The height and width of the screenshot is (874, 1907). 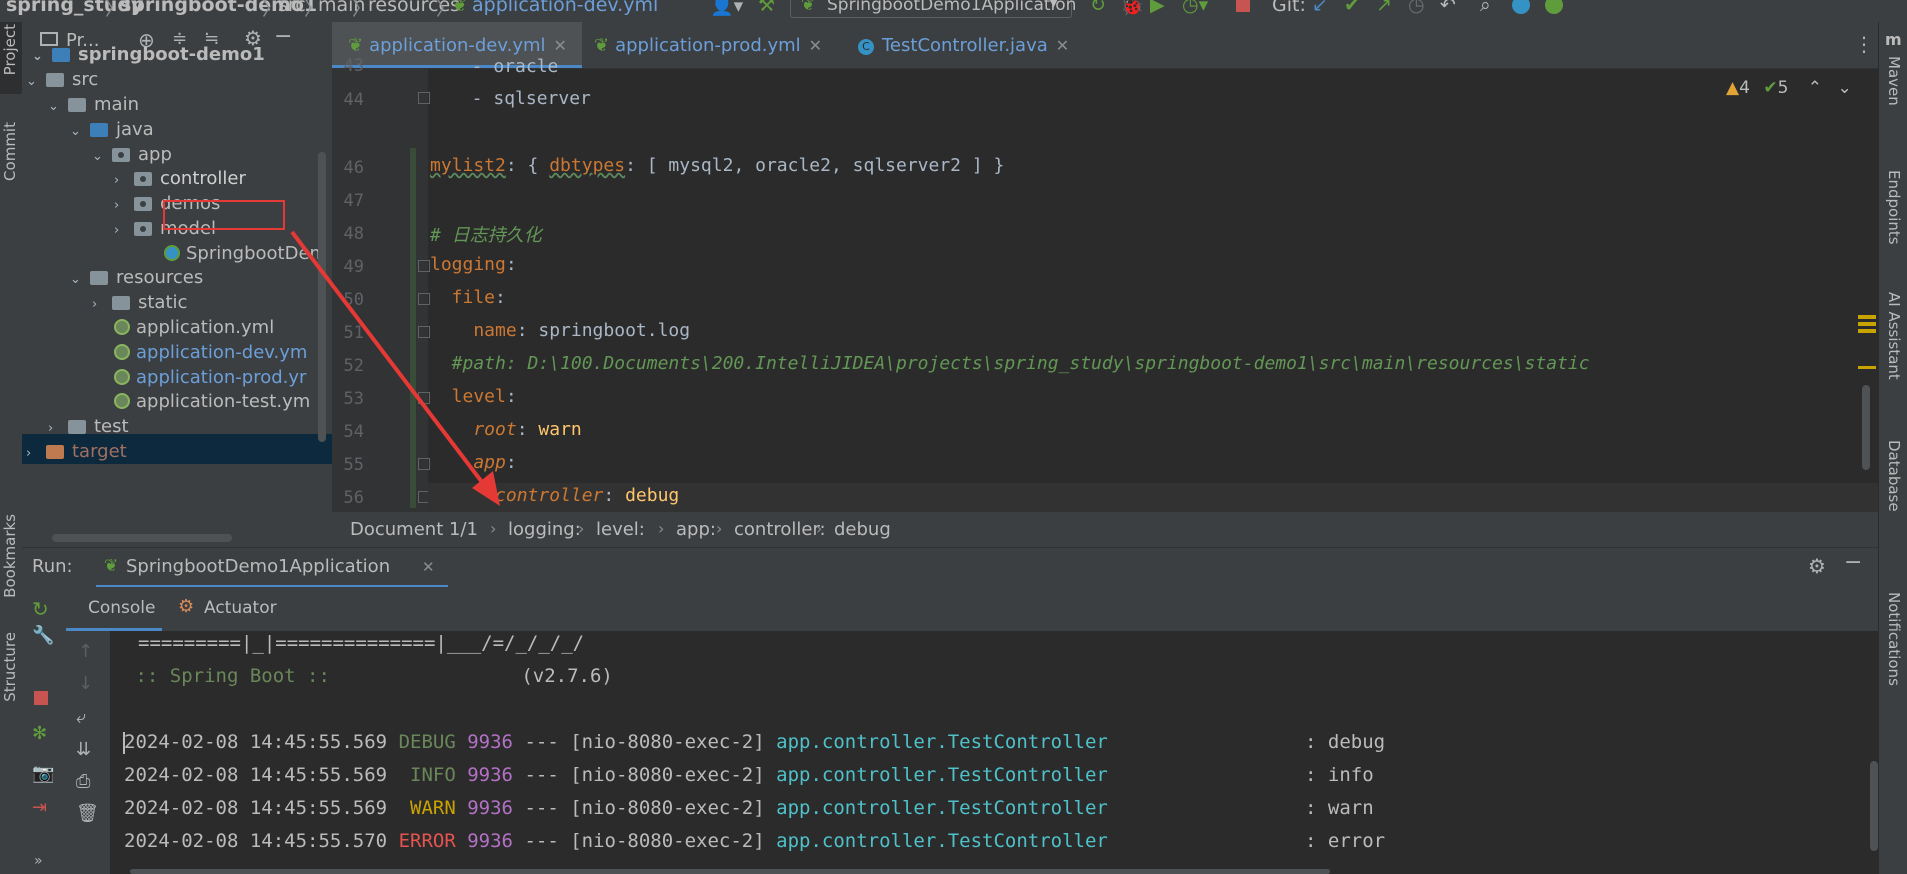 What do you see at coordinates (10, 667) in the screenshot?
I see `structure-tool-label: Structure` at bounding box center [10, 667].